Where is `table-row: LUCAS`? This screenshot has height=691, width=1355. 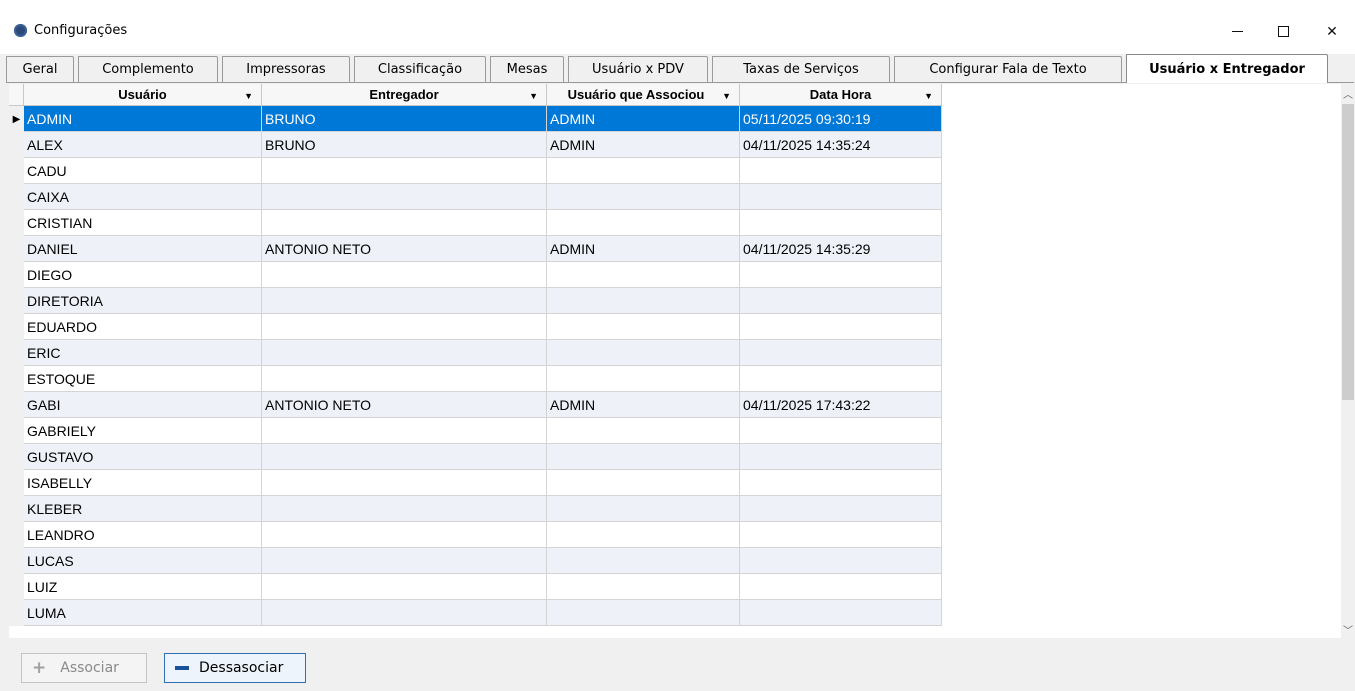 table-row: LUCAS is located at coordinates (475, 561).